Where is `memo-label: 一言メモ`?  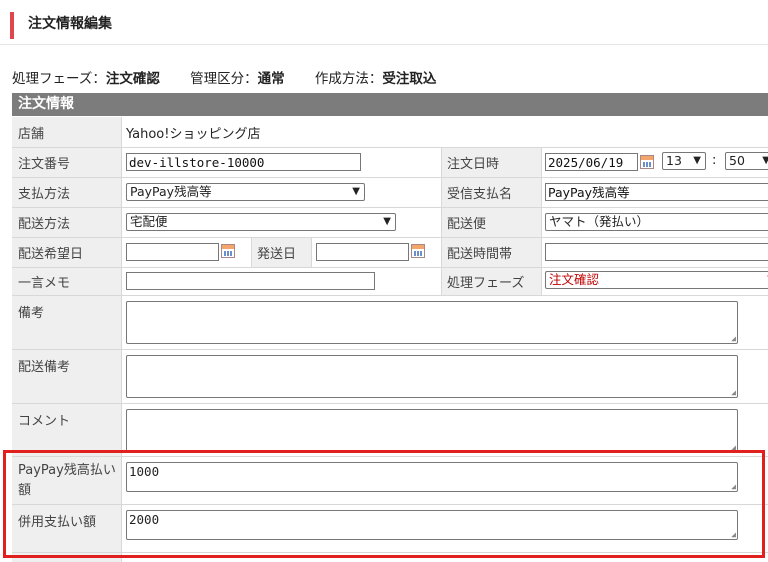 memo-label: 一言メモ is located at coordinates (44, 283).